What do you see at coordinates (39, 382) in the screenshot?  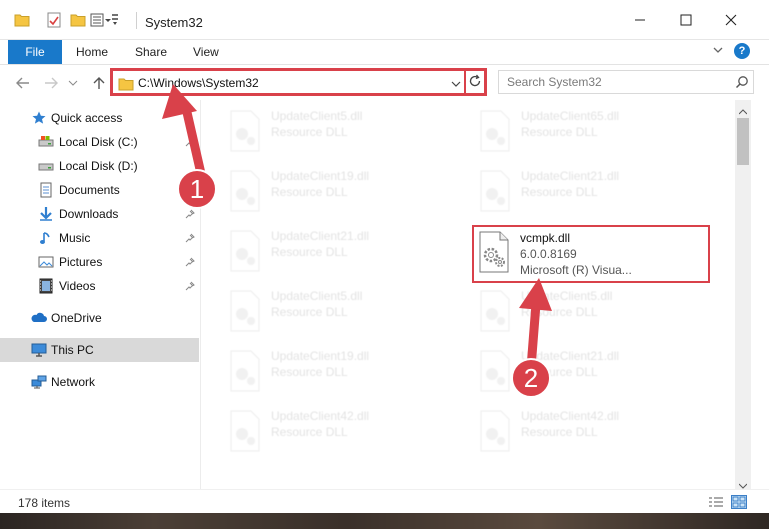 I see `network-icon` at bounding box center [39, 382].